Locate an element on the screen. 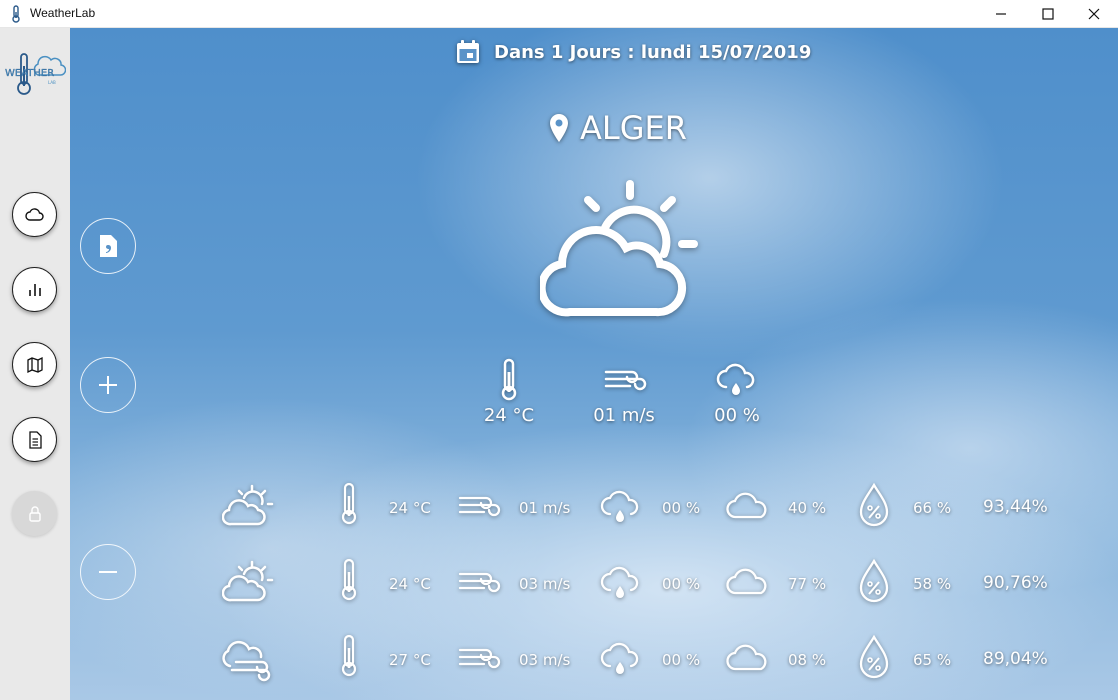 The width and height of the screenshot is (1118, 700). row-cloud-cover: 08 % is located at coordinates (807, 660).